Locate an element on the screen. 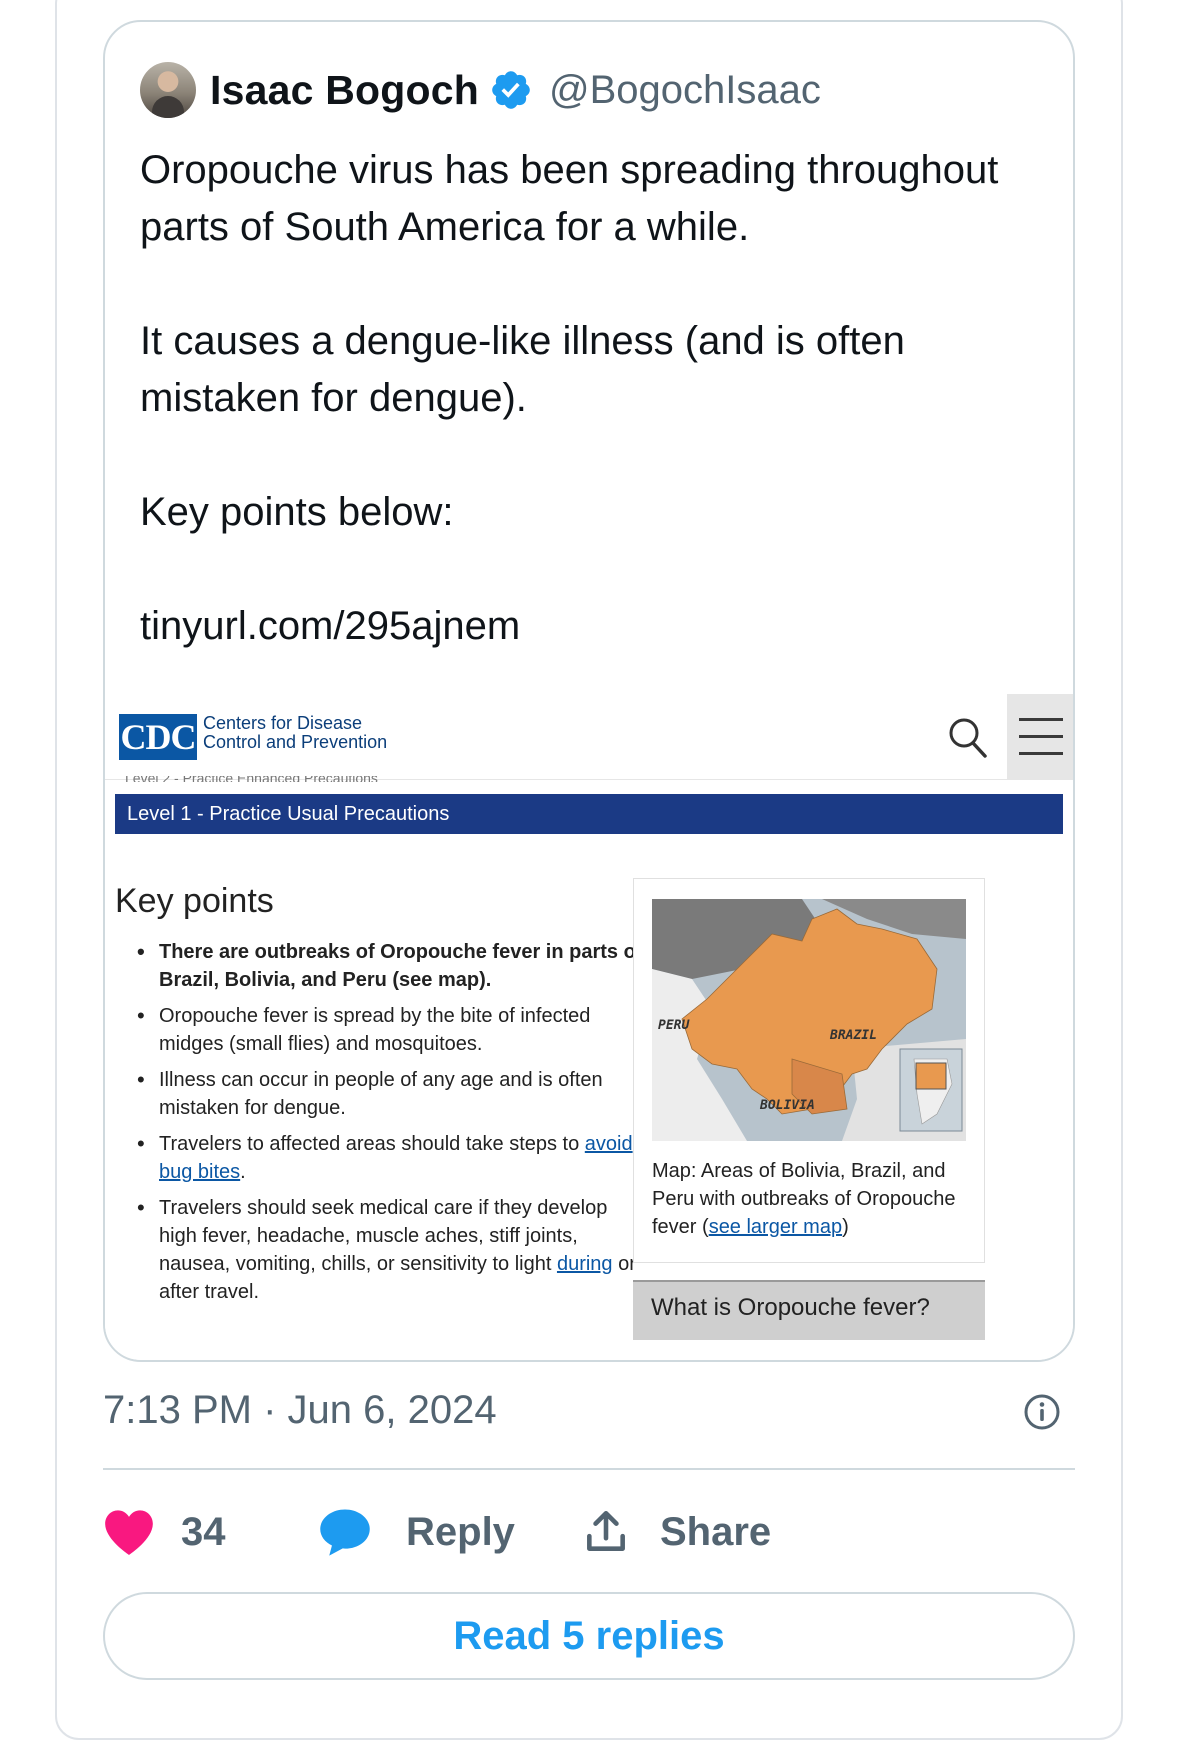 This screenshot has width=1179, height=1740. share-icon is located at coordinates (606, 1530).